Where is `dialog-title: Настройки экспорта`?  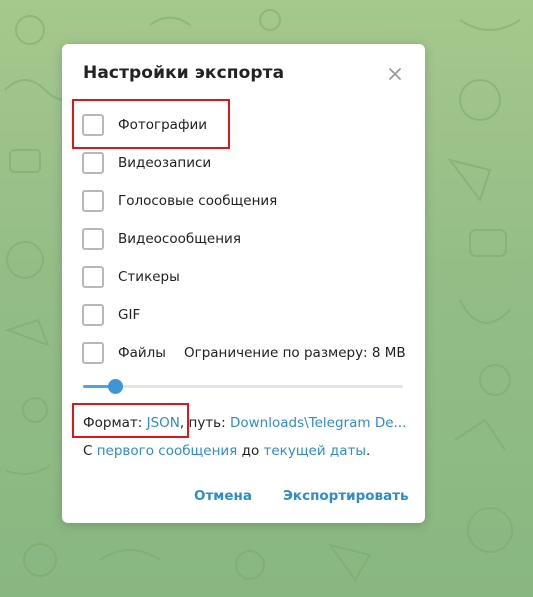 dialog-title: Настройки экспорта is located at coordinates (184, 73).